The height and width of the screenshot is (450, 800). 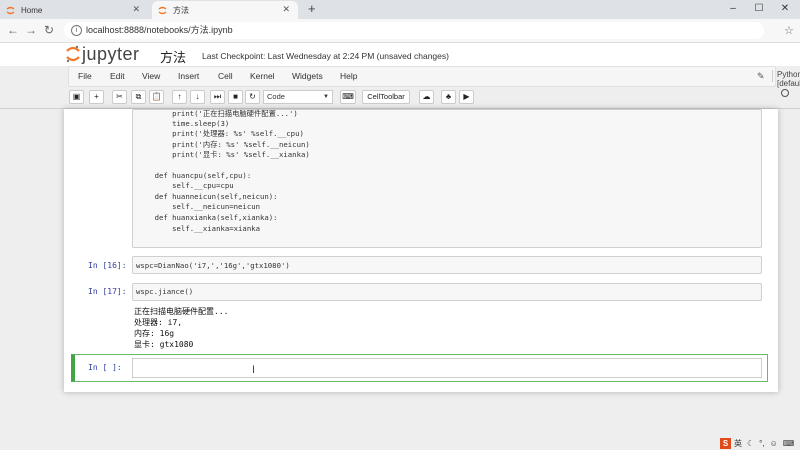 I want to click on insert-cell-icon: +, so click(x=96, y=97).